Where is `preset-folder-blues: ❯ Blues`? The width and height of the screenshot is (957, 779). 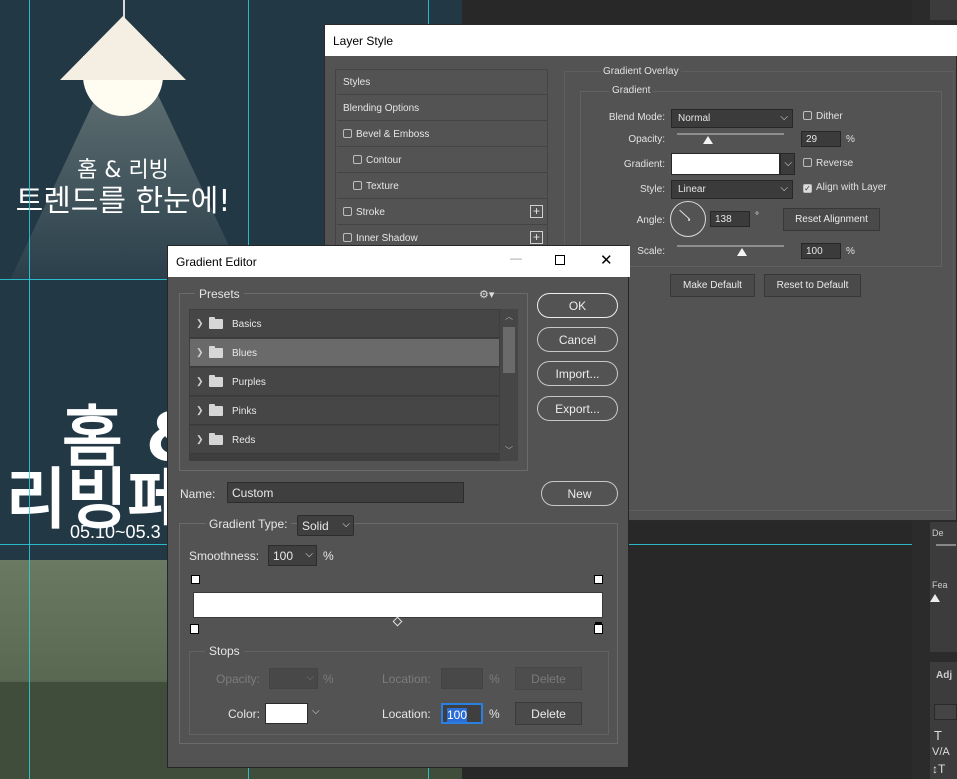 preset-folder-blues: ❯ Blues is located at coordinates (344, 353).